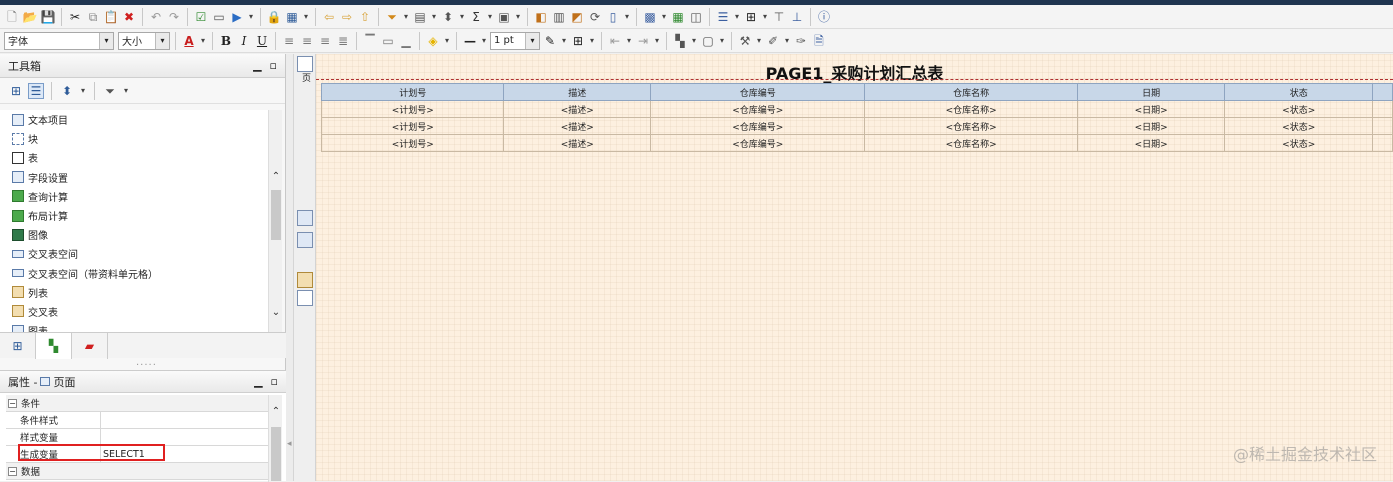  I want to click on maximize-icon: ▫, so click(274, 381).